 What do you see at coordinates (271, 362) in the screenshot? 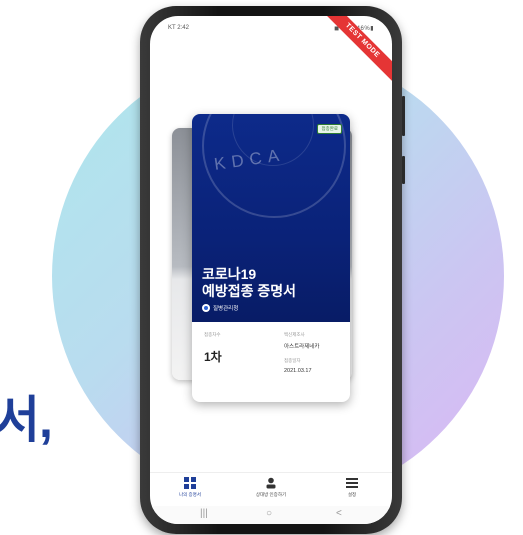
I see `card-info: 접종차수 1차 백신제조사 아스트라제네카 접종일자 2021.03.17` at bounding box center [271, 362].